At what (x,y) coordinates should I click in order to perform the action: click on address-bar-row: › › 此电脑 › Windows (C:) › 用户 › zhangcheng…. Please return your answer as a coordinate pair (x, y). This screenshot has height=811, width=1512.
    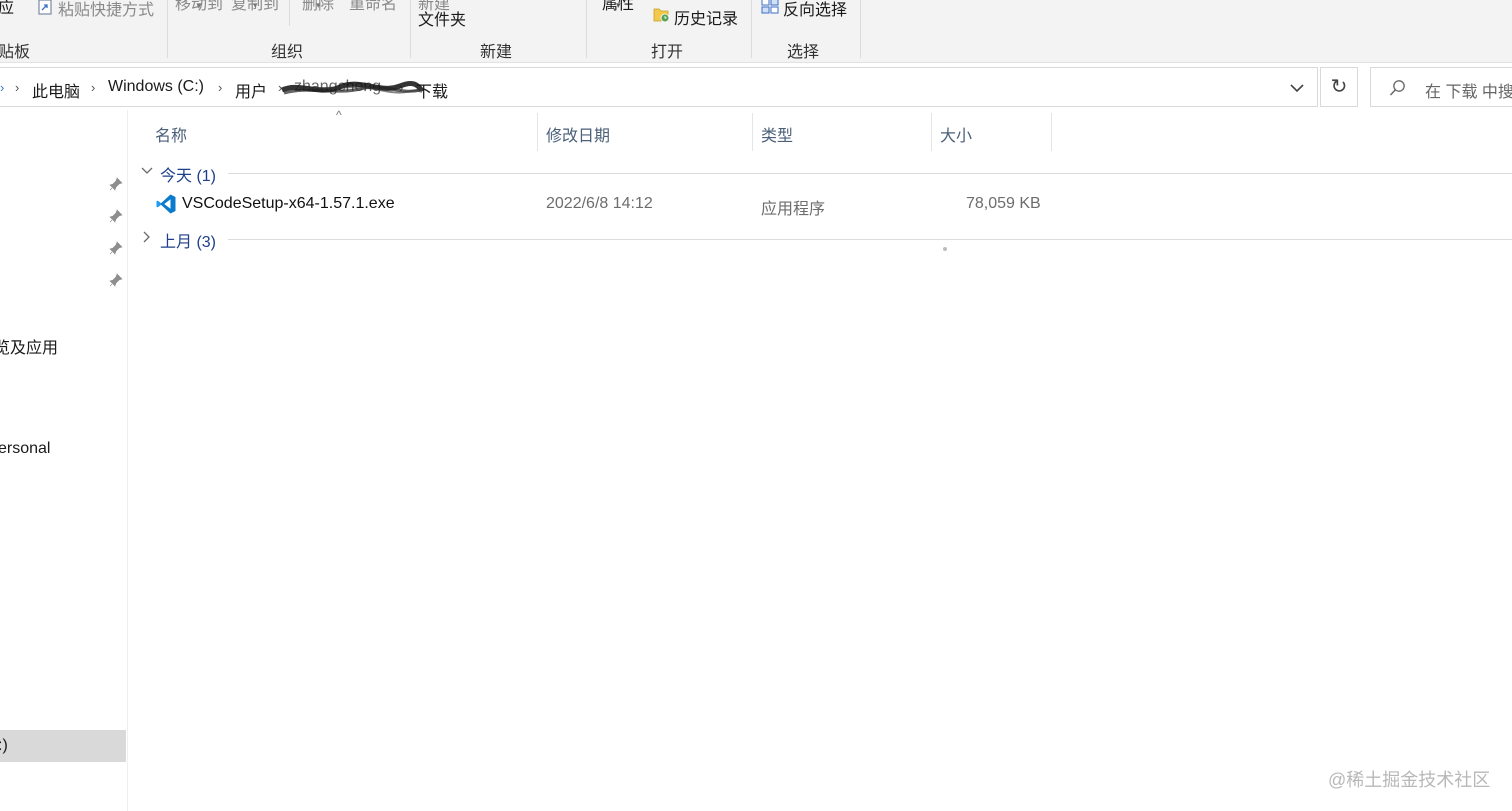
    Looking at the image, I should click on (756, 88).